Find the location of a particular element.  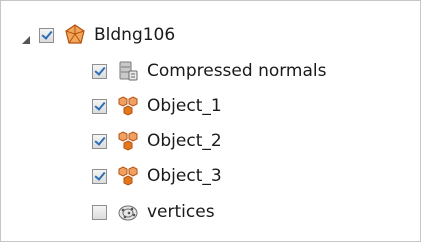

expand-collapse-icon is located at coordinates (26, 37).